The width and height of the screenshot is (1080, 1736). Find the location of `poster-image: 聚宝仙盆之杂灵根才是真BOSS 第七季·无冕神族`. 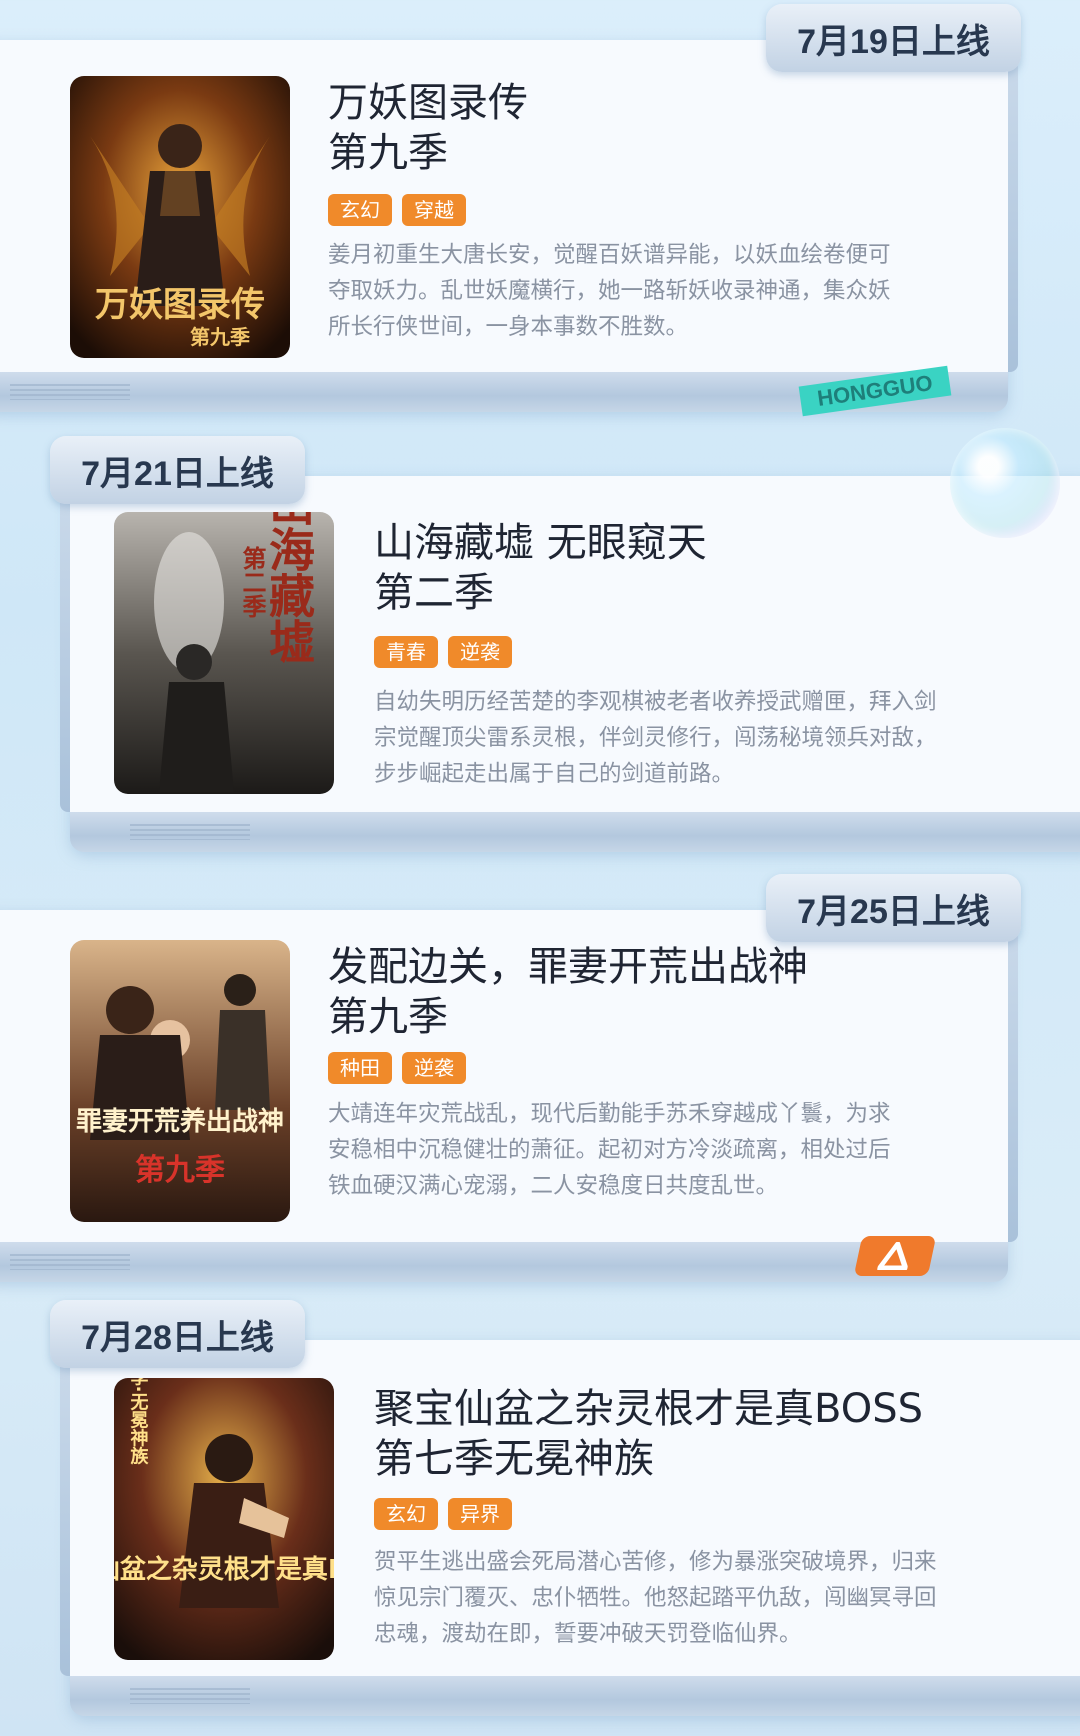

poster-image: 聚宝仙盆之杂灵根才是真BOSS 第七季·无冕神族 is located at coordinates (224, 1519).